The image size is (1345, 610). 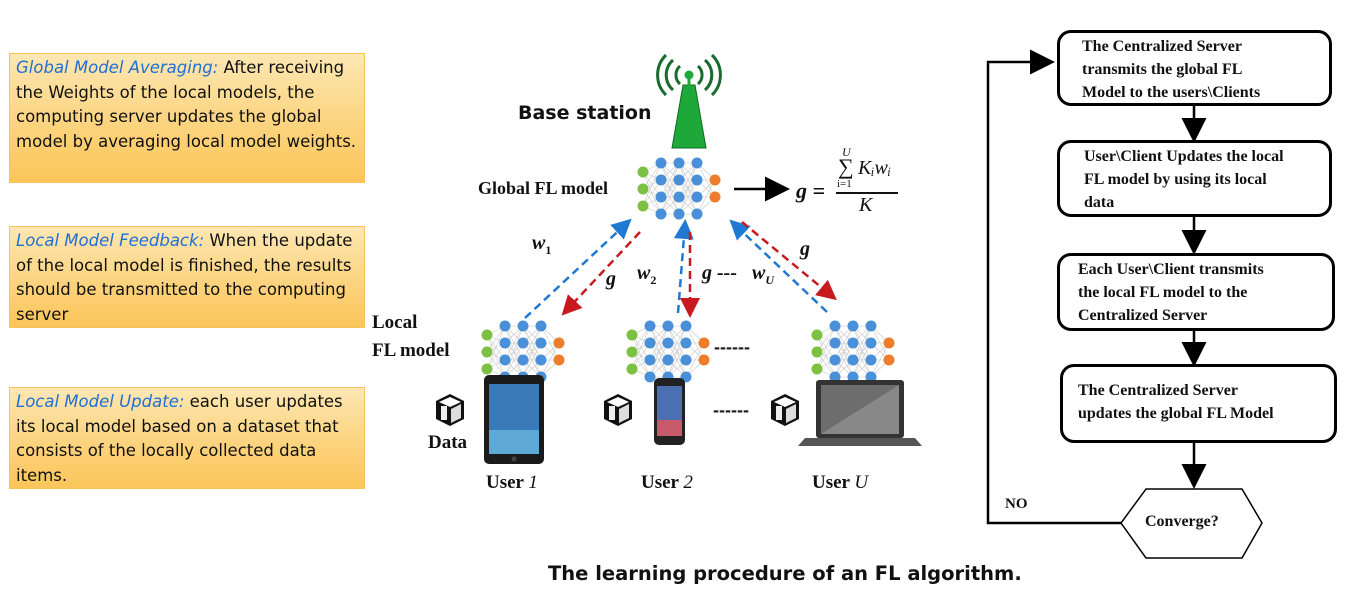 I want to click on global-model-label: Global FL model, so click(x=543, y=188).